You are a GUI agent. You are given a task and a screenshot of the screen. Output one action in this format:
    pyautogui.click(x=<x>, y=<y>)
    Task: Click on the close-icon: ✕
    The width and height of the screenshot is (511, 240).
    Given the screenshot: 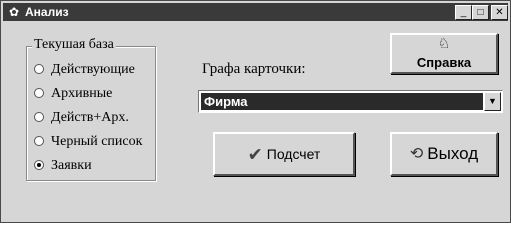 What is the action you would take?
    pyautogui.click(x=499, y=12)
    